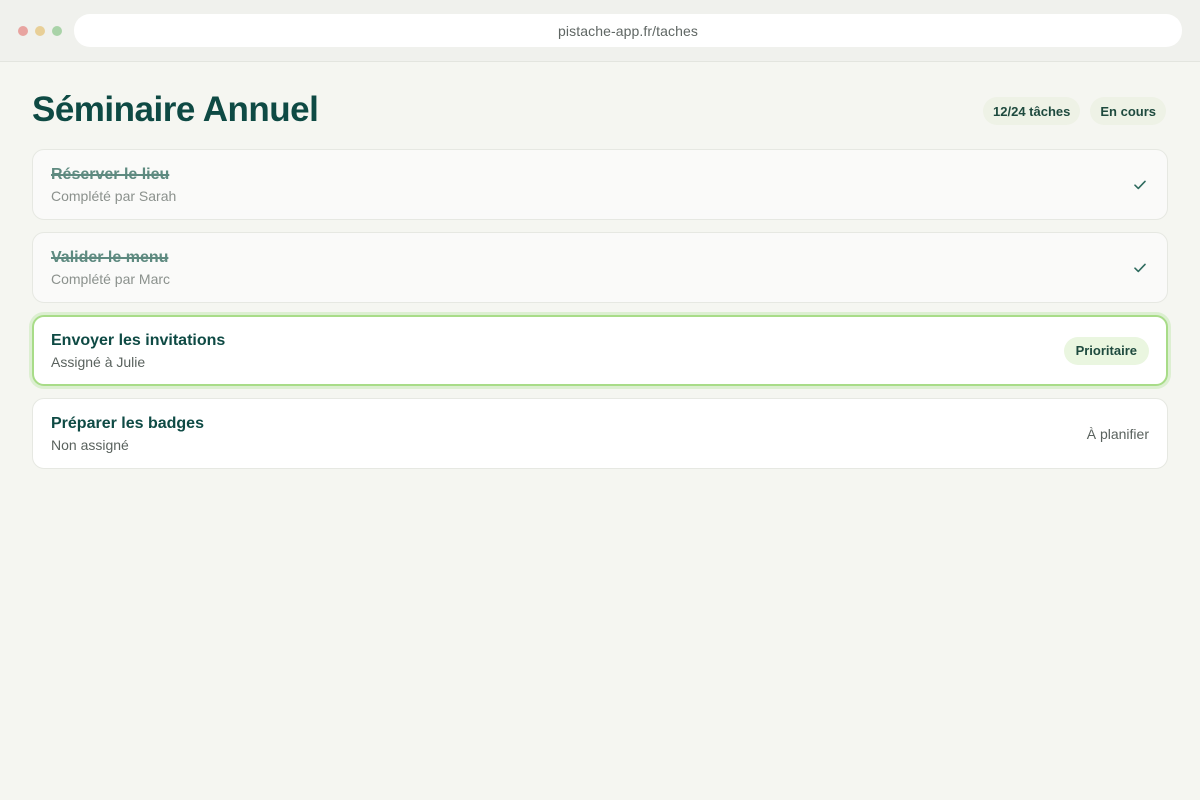  What do you see at coordinates (110, 257) in the screenshot?
I see `task-title: Valider le menu` at bounding box center [110, 257].